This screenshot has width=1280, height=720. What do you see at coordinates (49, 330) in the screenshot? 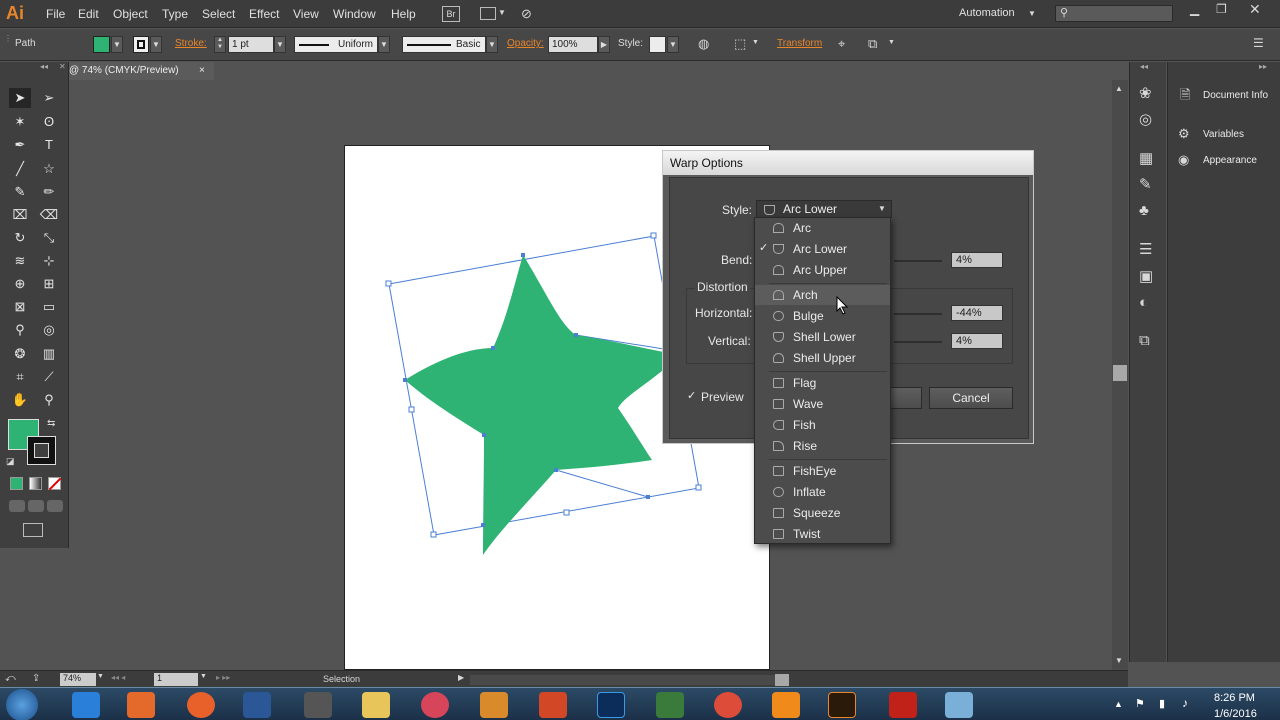
I see `blend-tool-icon: ◎` at bounding box center [49, 330].